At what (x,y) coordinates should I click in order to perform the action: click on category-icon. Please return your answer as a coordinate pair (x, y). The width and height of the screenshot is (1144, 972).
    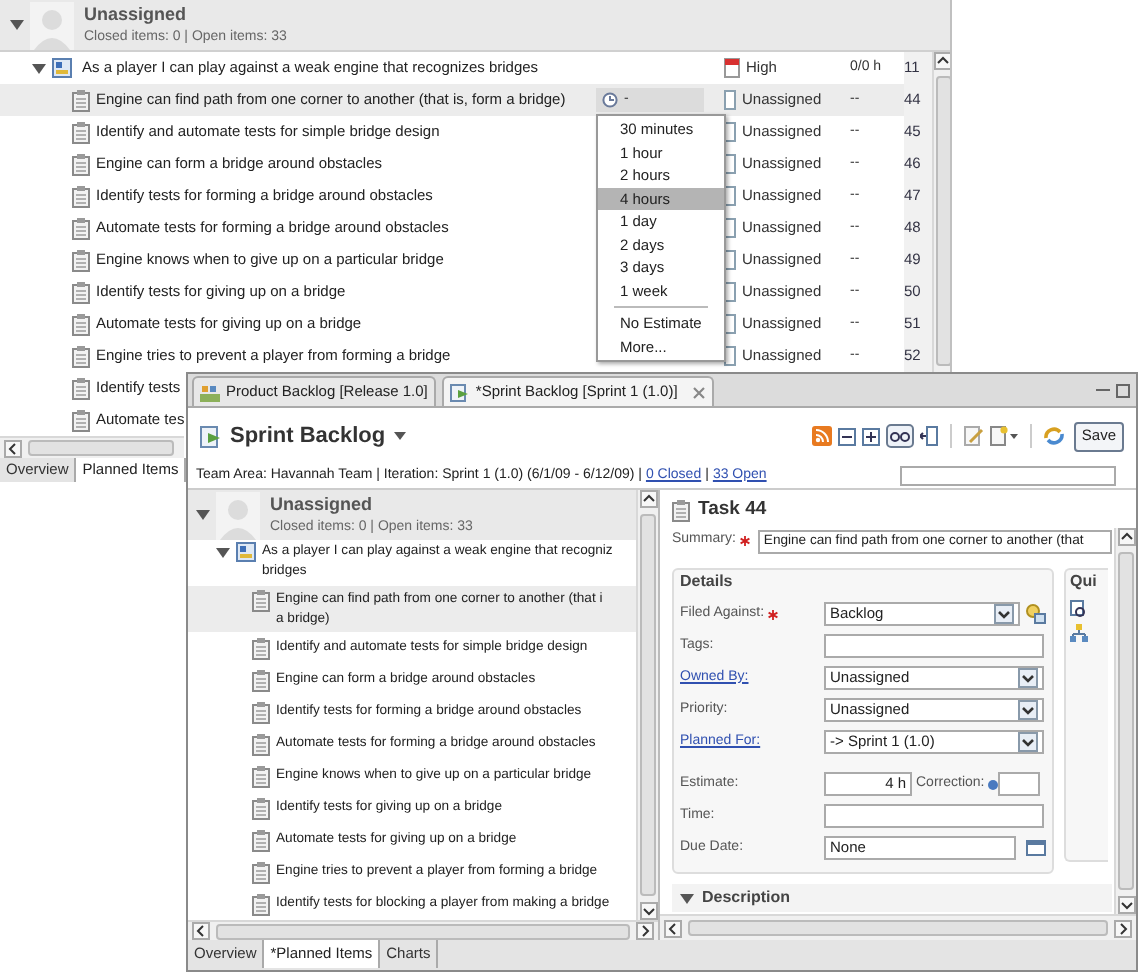
    Looking at the image, I should click on (1036, 614).